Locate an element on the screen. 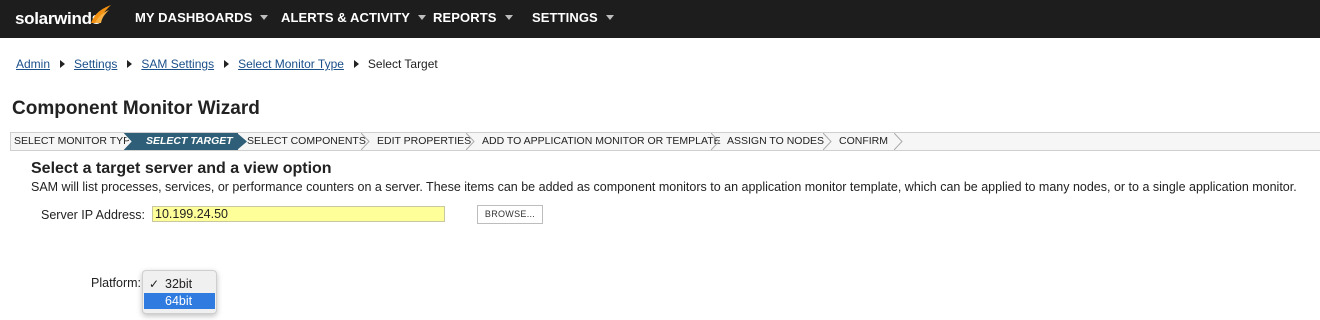 This screenshot has height=320, width=1320. option-label: 64bit is located at coordinates (179, 301).